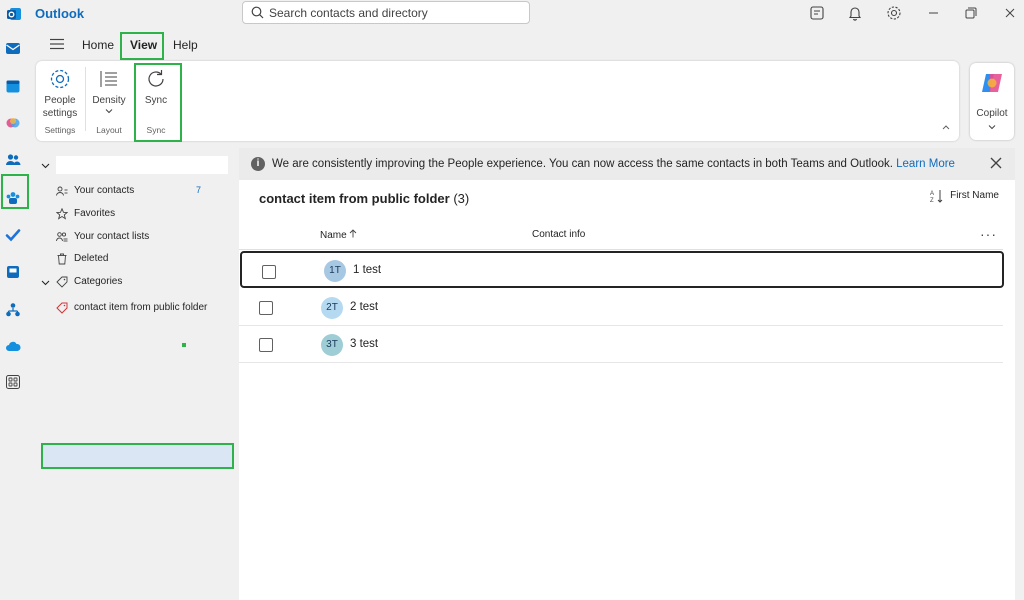  I want to click on rail-more-apps, so click(13, 382).